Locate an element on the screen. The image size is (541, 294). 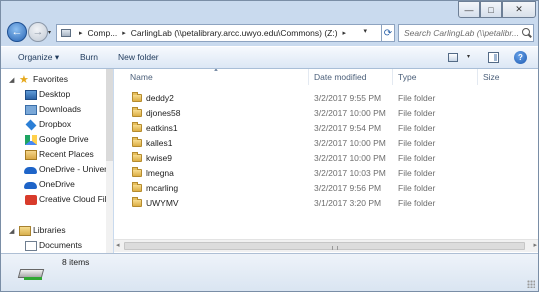
column-header-type: Type is located at coordinates (407, 77).